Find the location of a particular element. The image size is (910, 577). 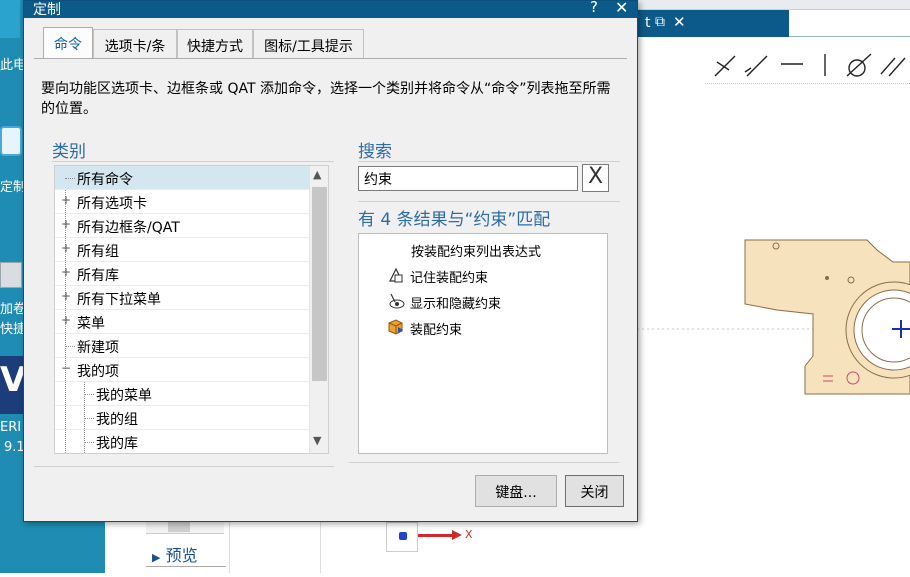

preview-label: 预览 is located at coordinates (181, 555).